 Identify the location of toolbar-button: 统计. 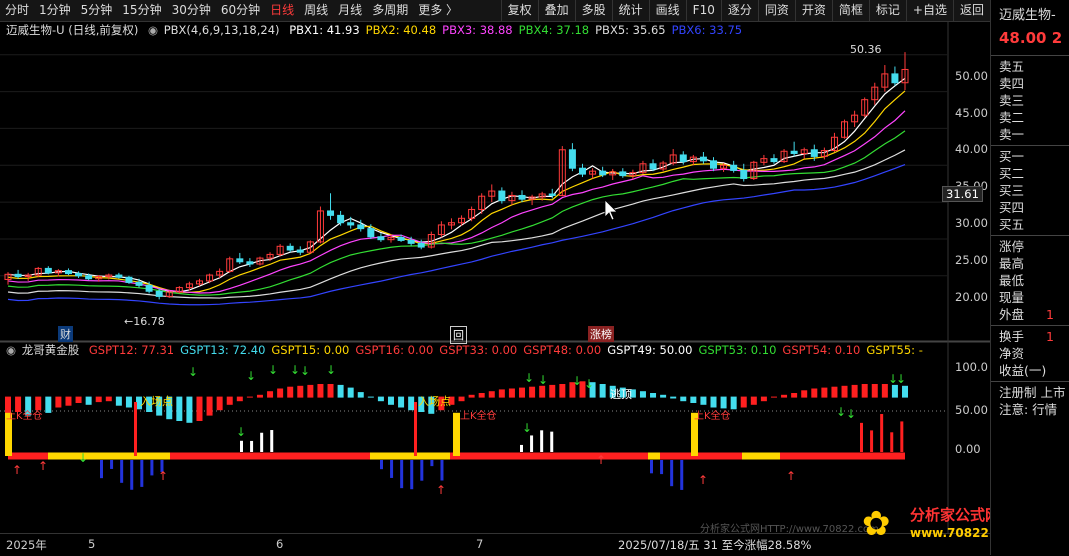
(630, 10).